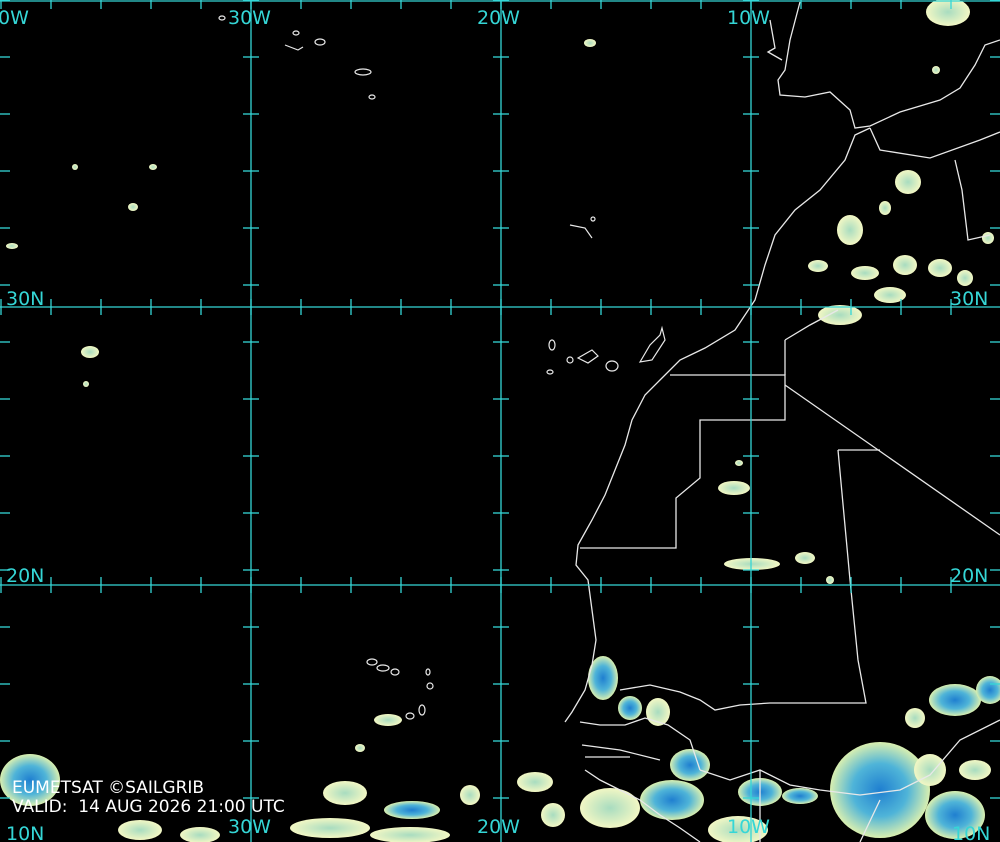 The width and height of the screenshot is (1000, 842). I want to click on lat-label-10n-right: 10N, so click(971, 832).